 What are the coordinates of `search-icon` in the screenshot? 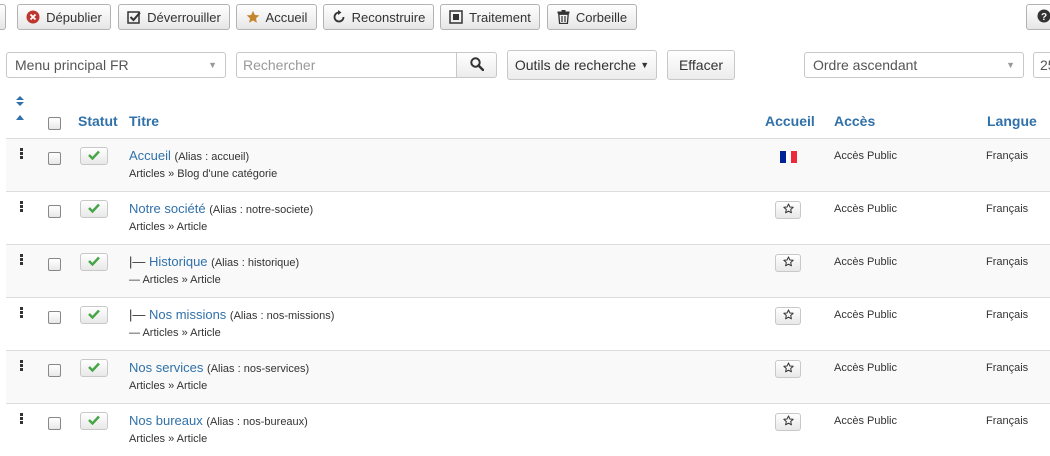 It's located at (477, 65).